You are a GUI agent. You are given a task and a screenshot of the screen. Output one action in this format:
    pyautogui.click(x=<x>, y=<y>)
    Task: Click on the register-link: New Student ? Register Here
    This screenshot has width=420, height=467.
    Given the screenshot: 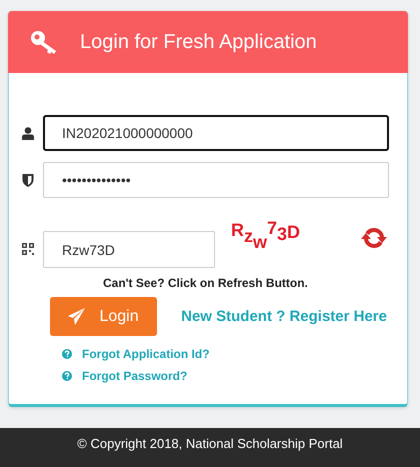 What is the action you would take?
    pyautogui.click(x=284, y=316)
    